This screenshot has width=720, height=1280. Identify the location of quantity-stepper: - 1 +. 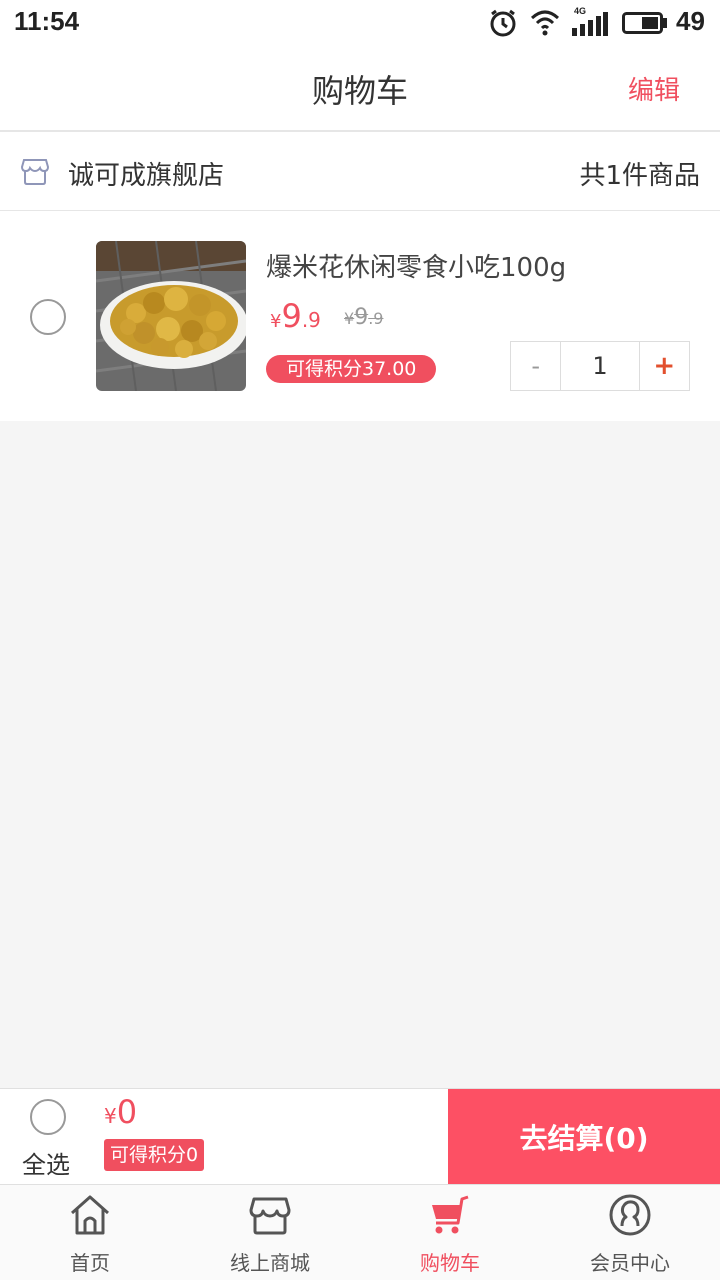
(600, 366).